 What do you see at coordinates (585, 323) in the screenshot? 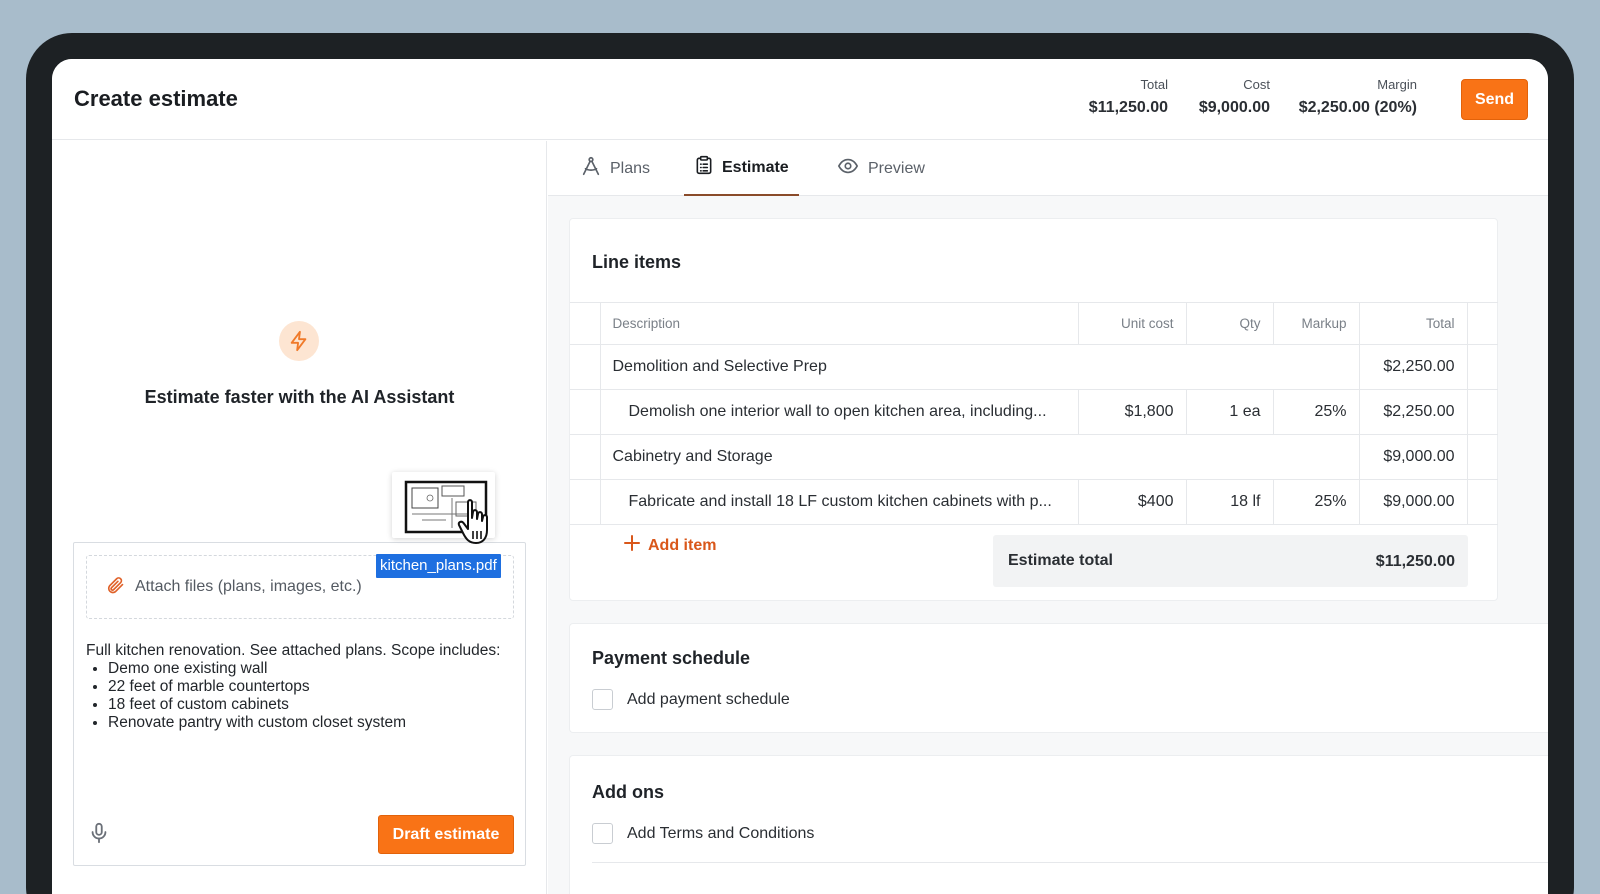
I see `row-handle-header` at bounding box center [585, 323].